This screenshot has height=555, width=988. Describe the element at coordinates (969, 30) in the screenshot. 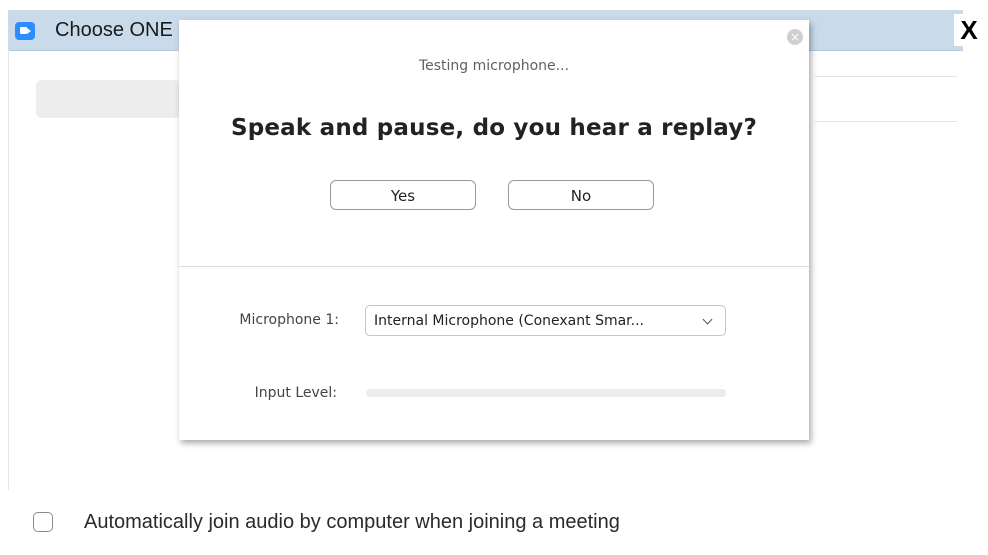

I see `window-close-button: X` at that location.